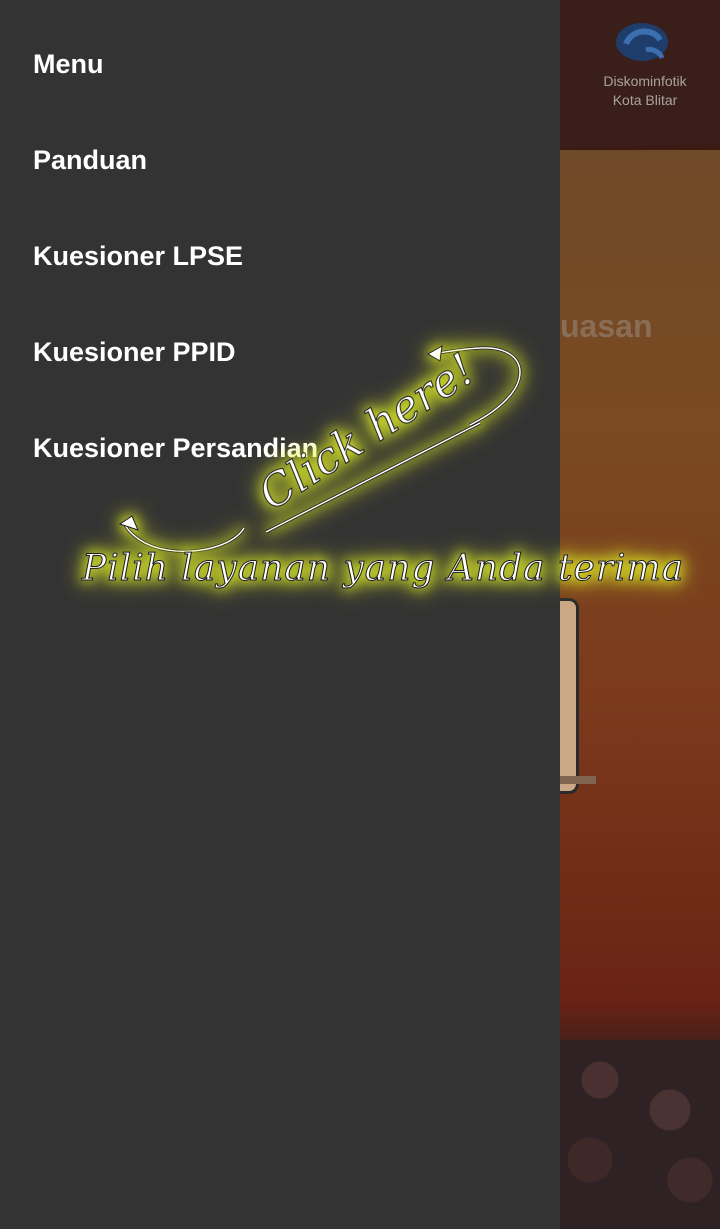 The height and width of the screenshot is (1229, 720). Describe the element at coordinates (645, 100) in the screenshot. I see `brand-line-2: Kota Blitar` at that location.